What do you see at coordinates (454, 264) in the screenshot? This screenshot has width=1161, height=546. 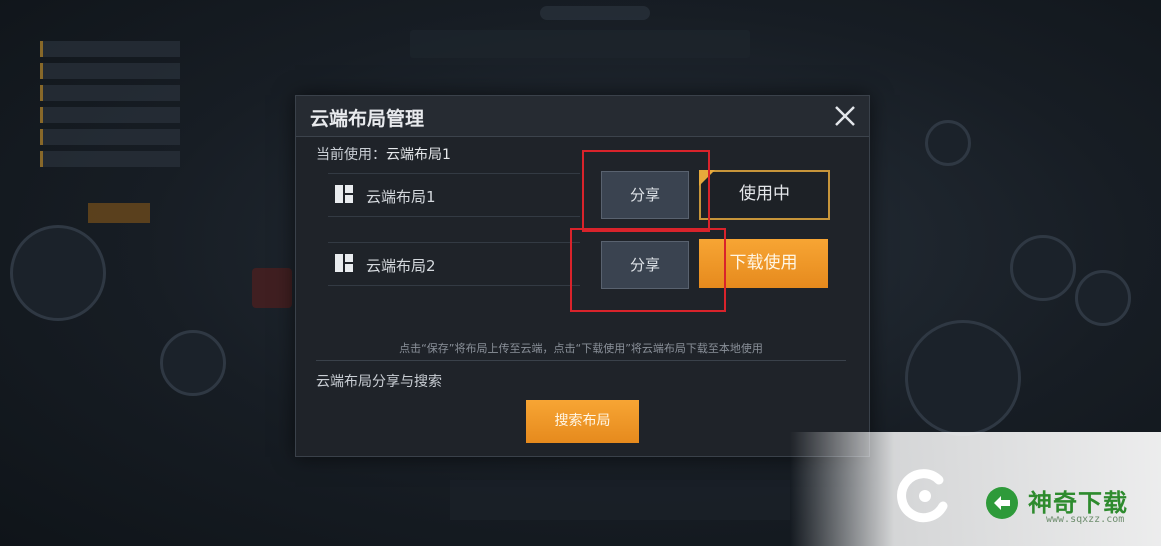 I see `layout-row-2: 云端布局2` at bounding box center [454, 264].